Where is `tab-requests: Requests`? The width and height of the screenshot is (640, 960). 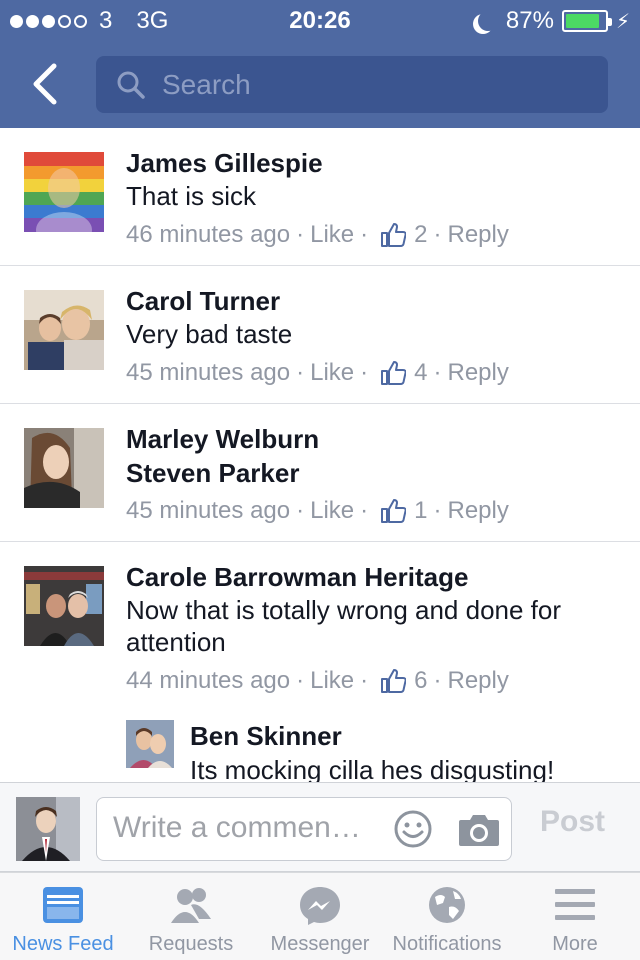 tab-requests: Requests is located at coordinates (191, 916).